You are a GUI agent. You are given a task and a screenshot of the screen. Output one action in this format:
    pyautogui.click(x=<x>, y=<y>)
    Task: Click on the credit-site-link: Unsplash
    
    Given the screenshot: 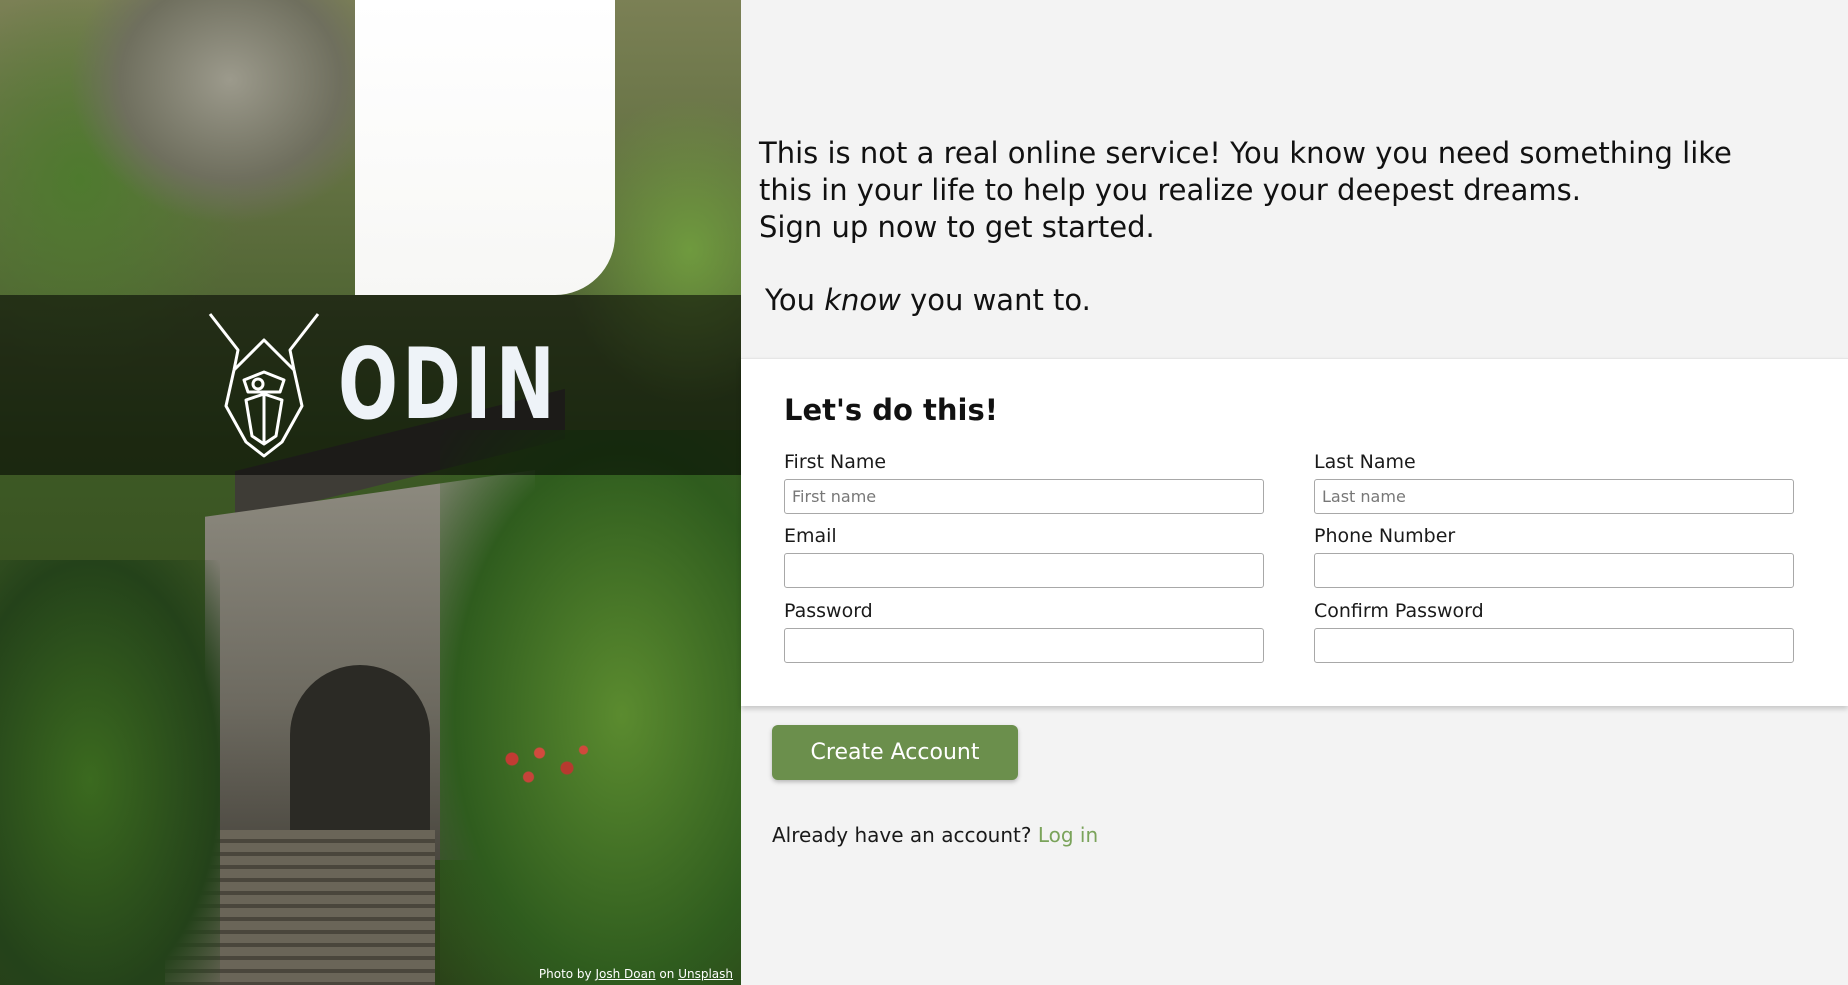 What is the action you would take?
    pyautogui.click(x=705, y=974)
    